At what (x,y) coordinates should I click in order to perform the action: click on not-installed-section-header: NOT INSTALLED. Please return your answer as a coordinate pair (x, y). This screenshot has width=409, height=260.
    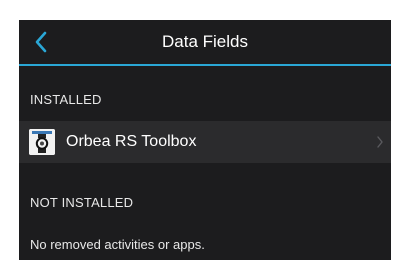
    Looking at the image, I should click on (82, 202).